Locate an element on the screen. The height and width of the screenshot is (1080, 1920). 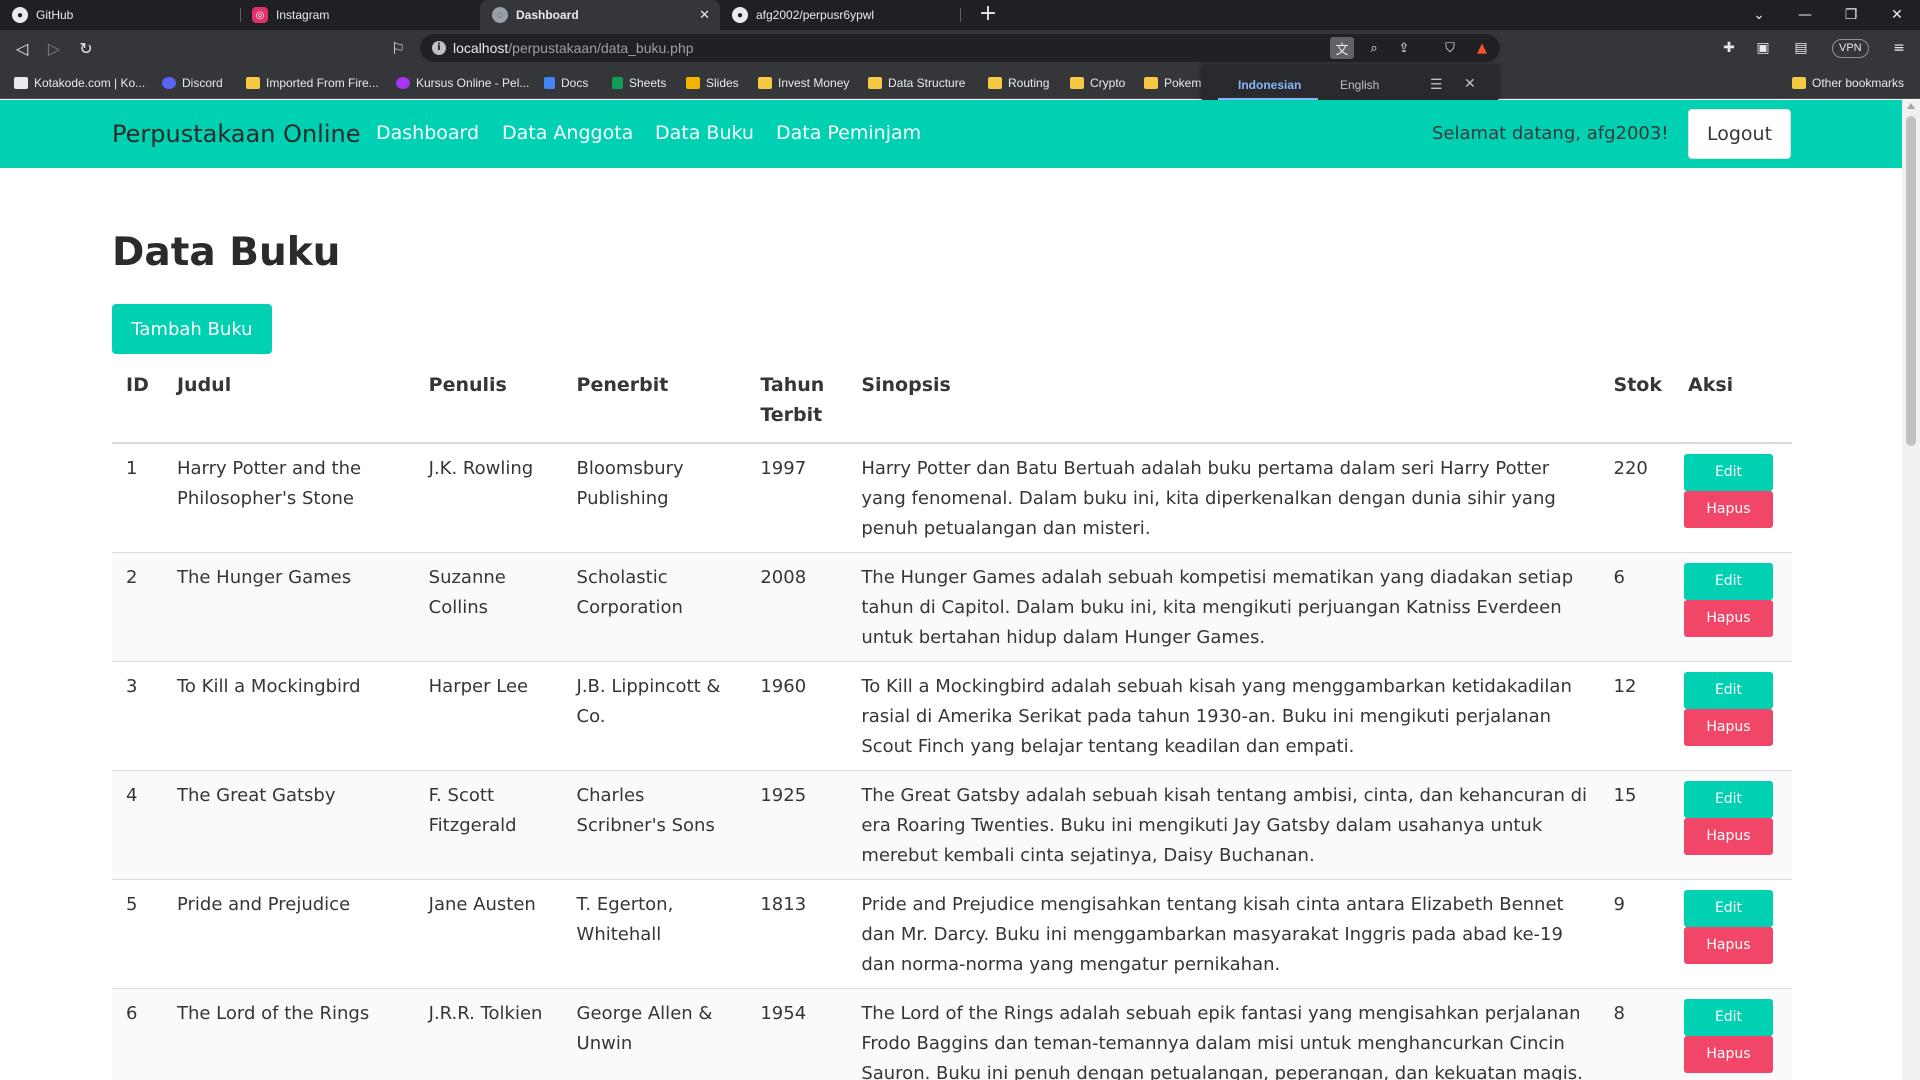
cell-stok: 12 is located at coordinates (1636, 716).